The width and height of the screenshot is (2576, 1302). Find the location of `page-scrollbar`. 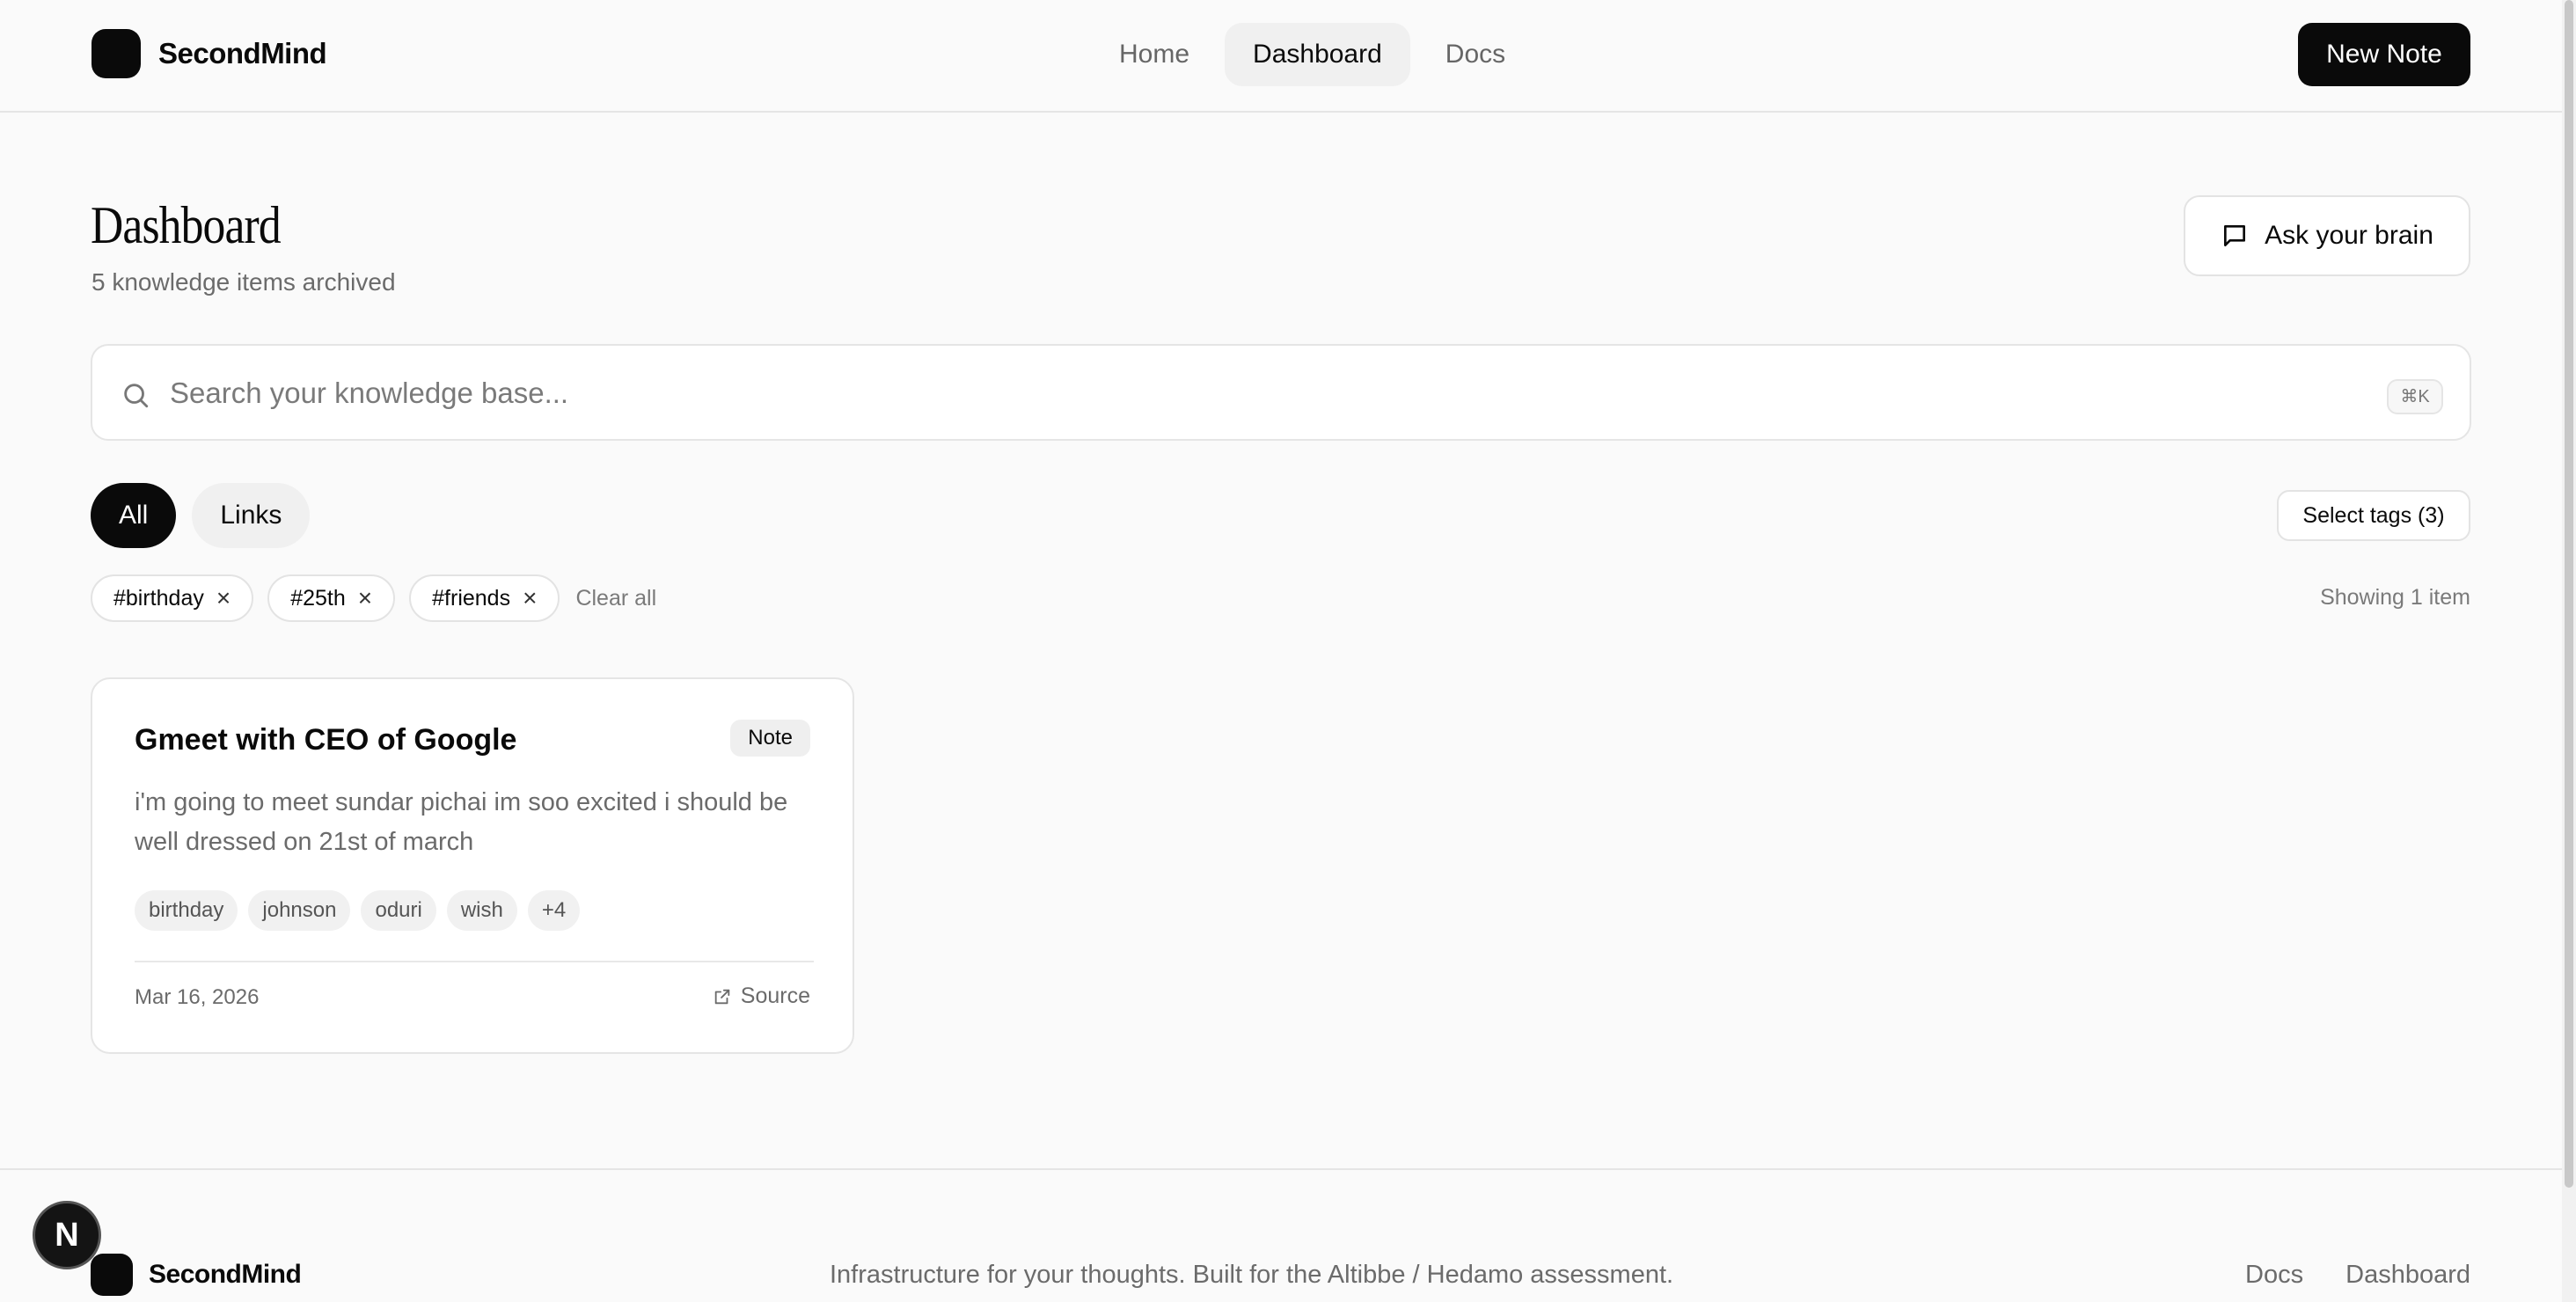

page-scrollbar is located at coordinates (2569, 651).